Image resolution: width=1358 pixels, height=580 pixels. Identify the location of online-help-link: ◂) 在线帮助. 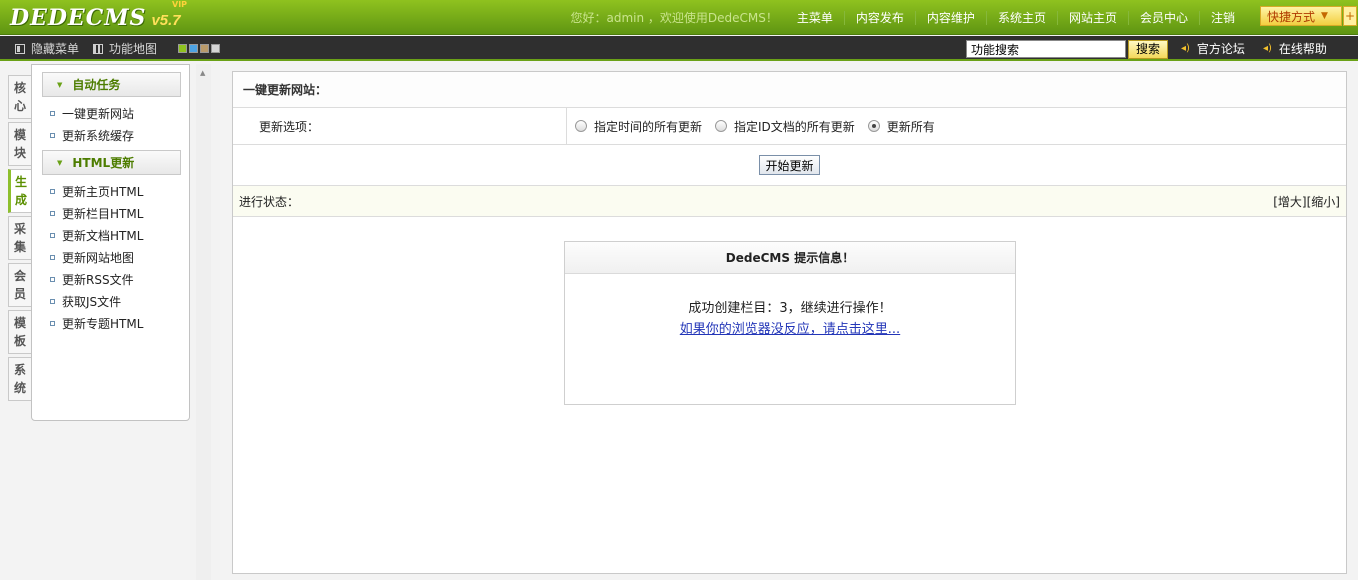
(1295, 48).